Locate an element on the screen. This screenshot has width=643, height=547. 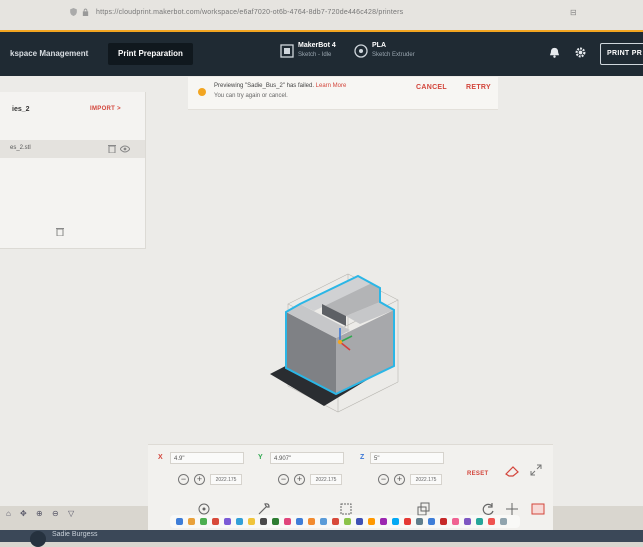
move-icon is located at coordinates (512, 509).